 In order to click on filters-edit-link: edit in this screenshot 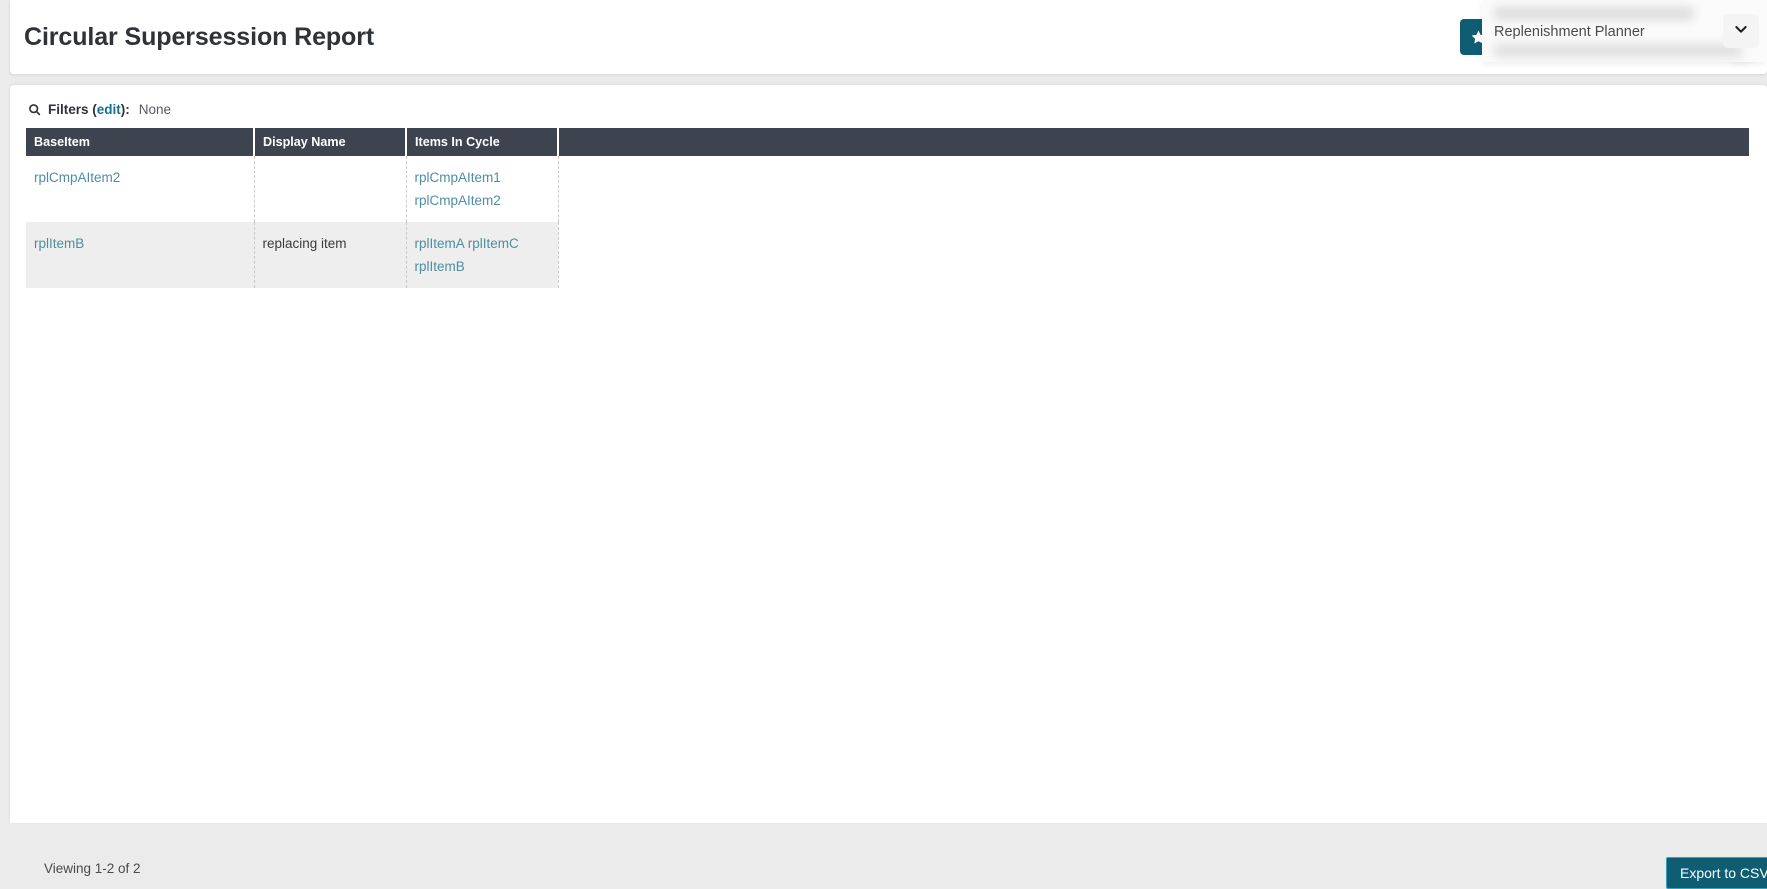, I will do `click(109, 109)`.